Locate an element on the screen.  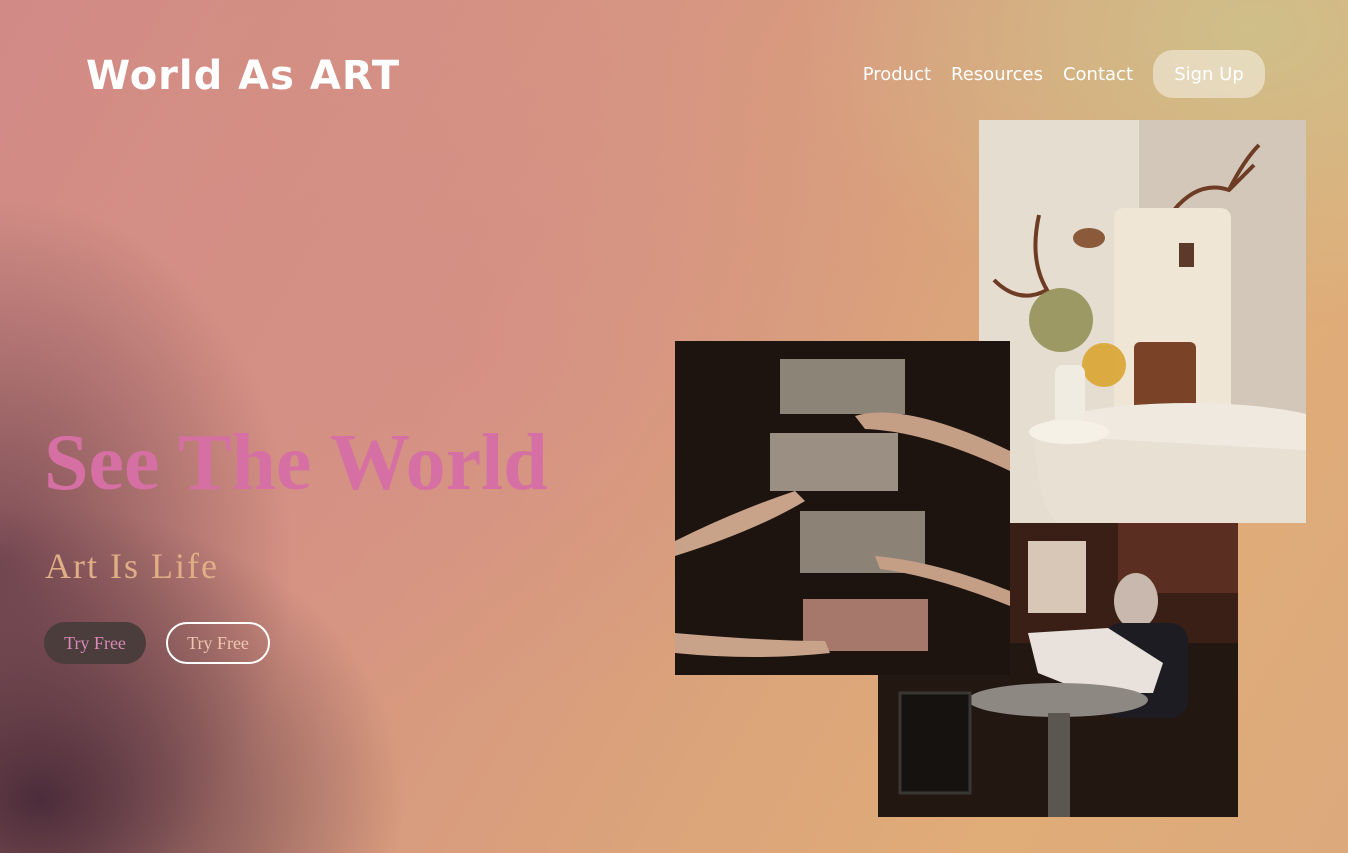
room-still-life-photo is located at coordinates (1142, 321).